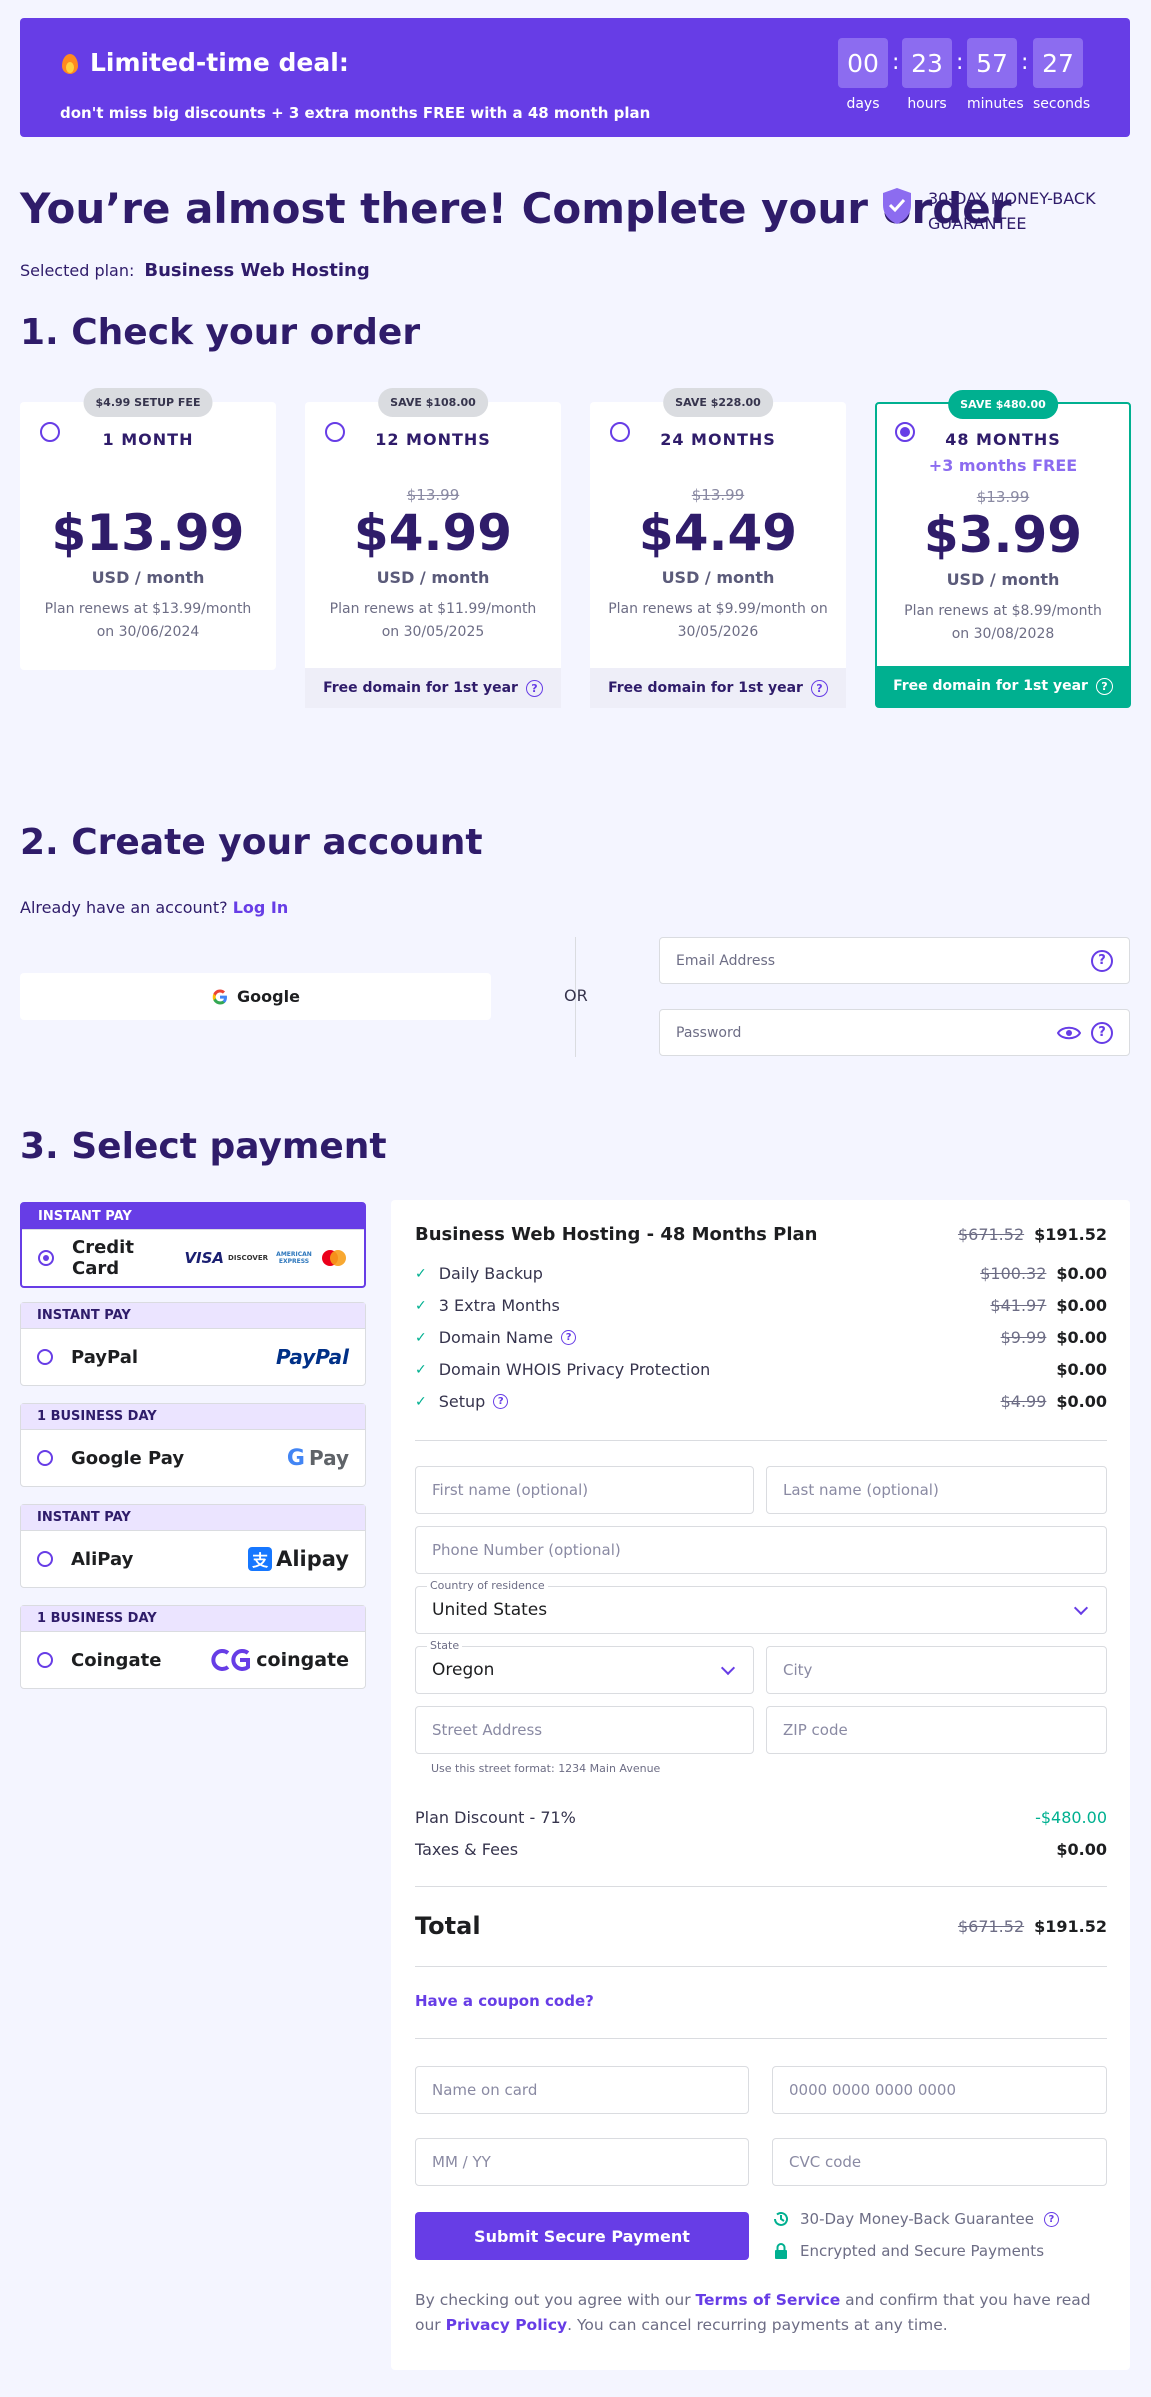 The height and width of the screenshot is (2397, 1151). Describe the element at coordinates (936, 1730) in the screenshot. I see `zip-field: ZIP code` at that location.